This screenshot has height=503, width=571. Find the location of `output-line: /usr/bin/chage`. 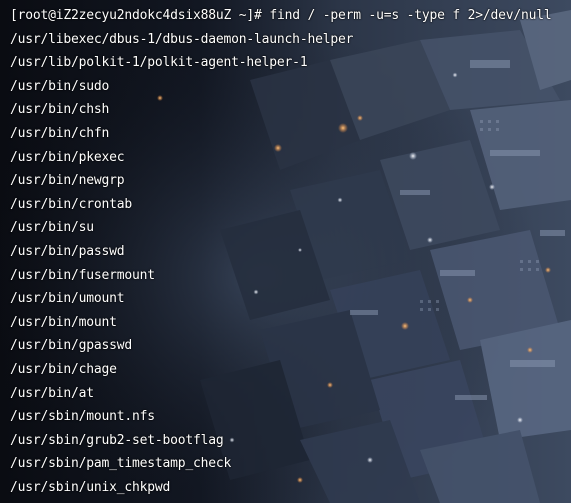

output-line: /usr/bin/chage is located at coordinates (63, 369).